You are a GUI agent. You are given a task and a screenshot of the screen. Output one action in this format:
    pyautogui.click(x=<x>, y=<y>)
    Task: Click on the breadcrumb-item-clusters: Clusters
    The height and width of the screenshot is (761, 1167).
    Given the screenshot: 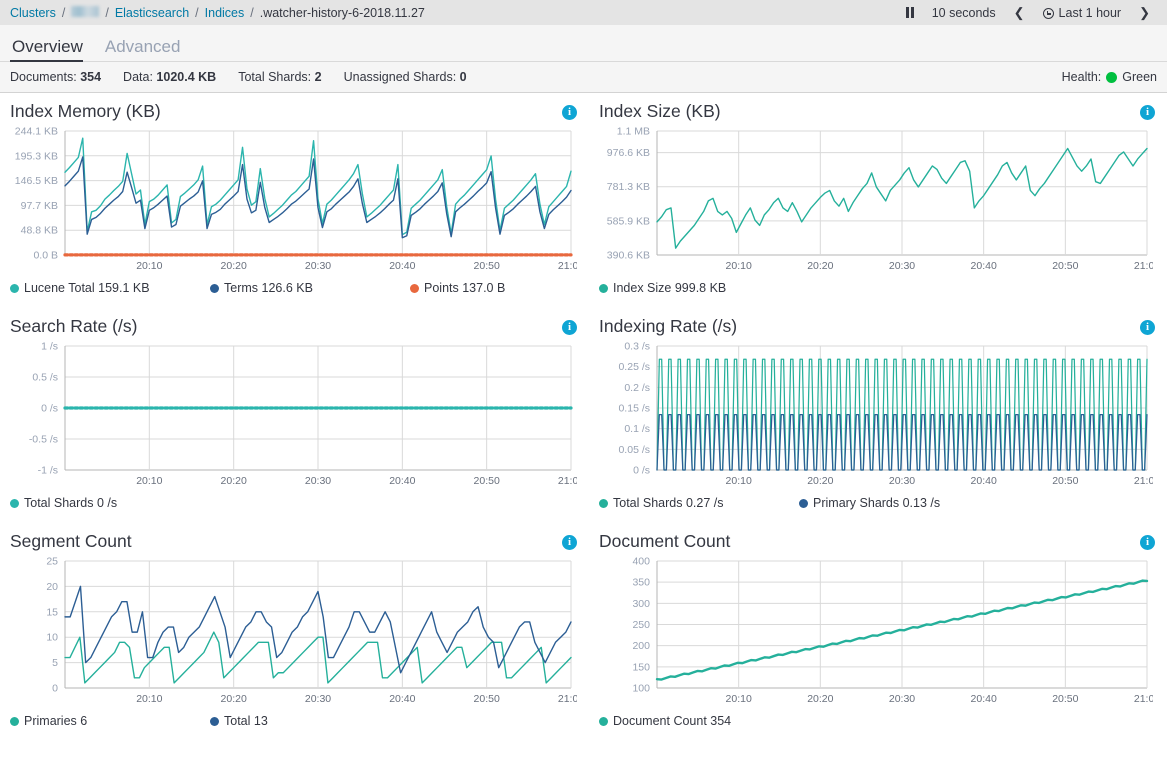 What is the action you would take?
    pyautogui.click(x=33, y=13)
    